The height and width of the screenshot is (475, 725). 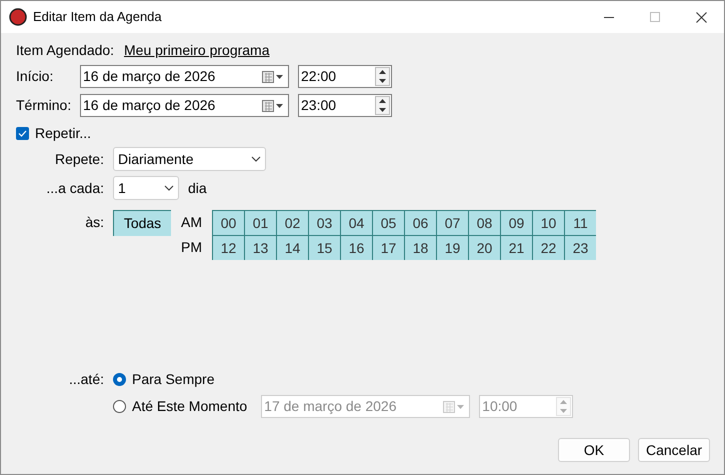 I want to click on hour-toggle: 02, so click(x=292, y=222).